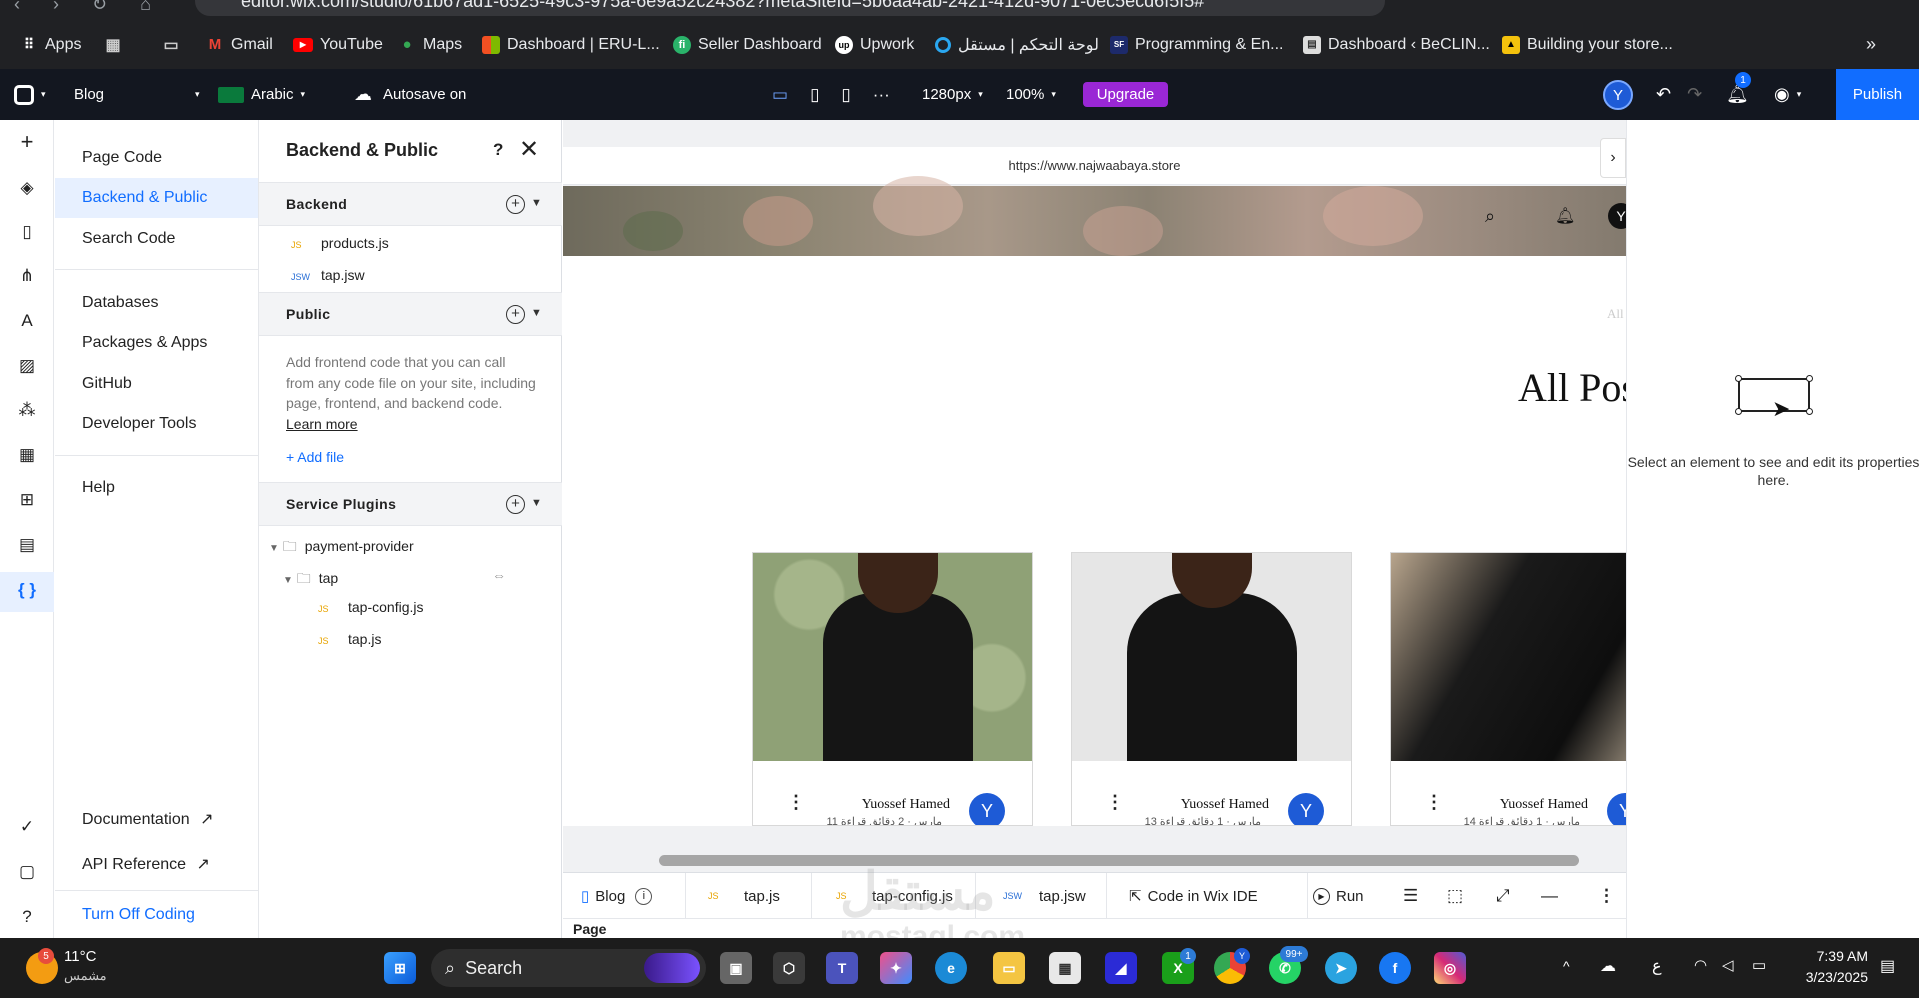  Describe the element at coordinates (328, 275) in the screenshot. I see `file-tap-jsw: JSW tap.jsw` at that location.